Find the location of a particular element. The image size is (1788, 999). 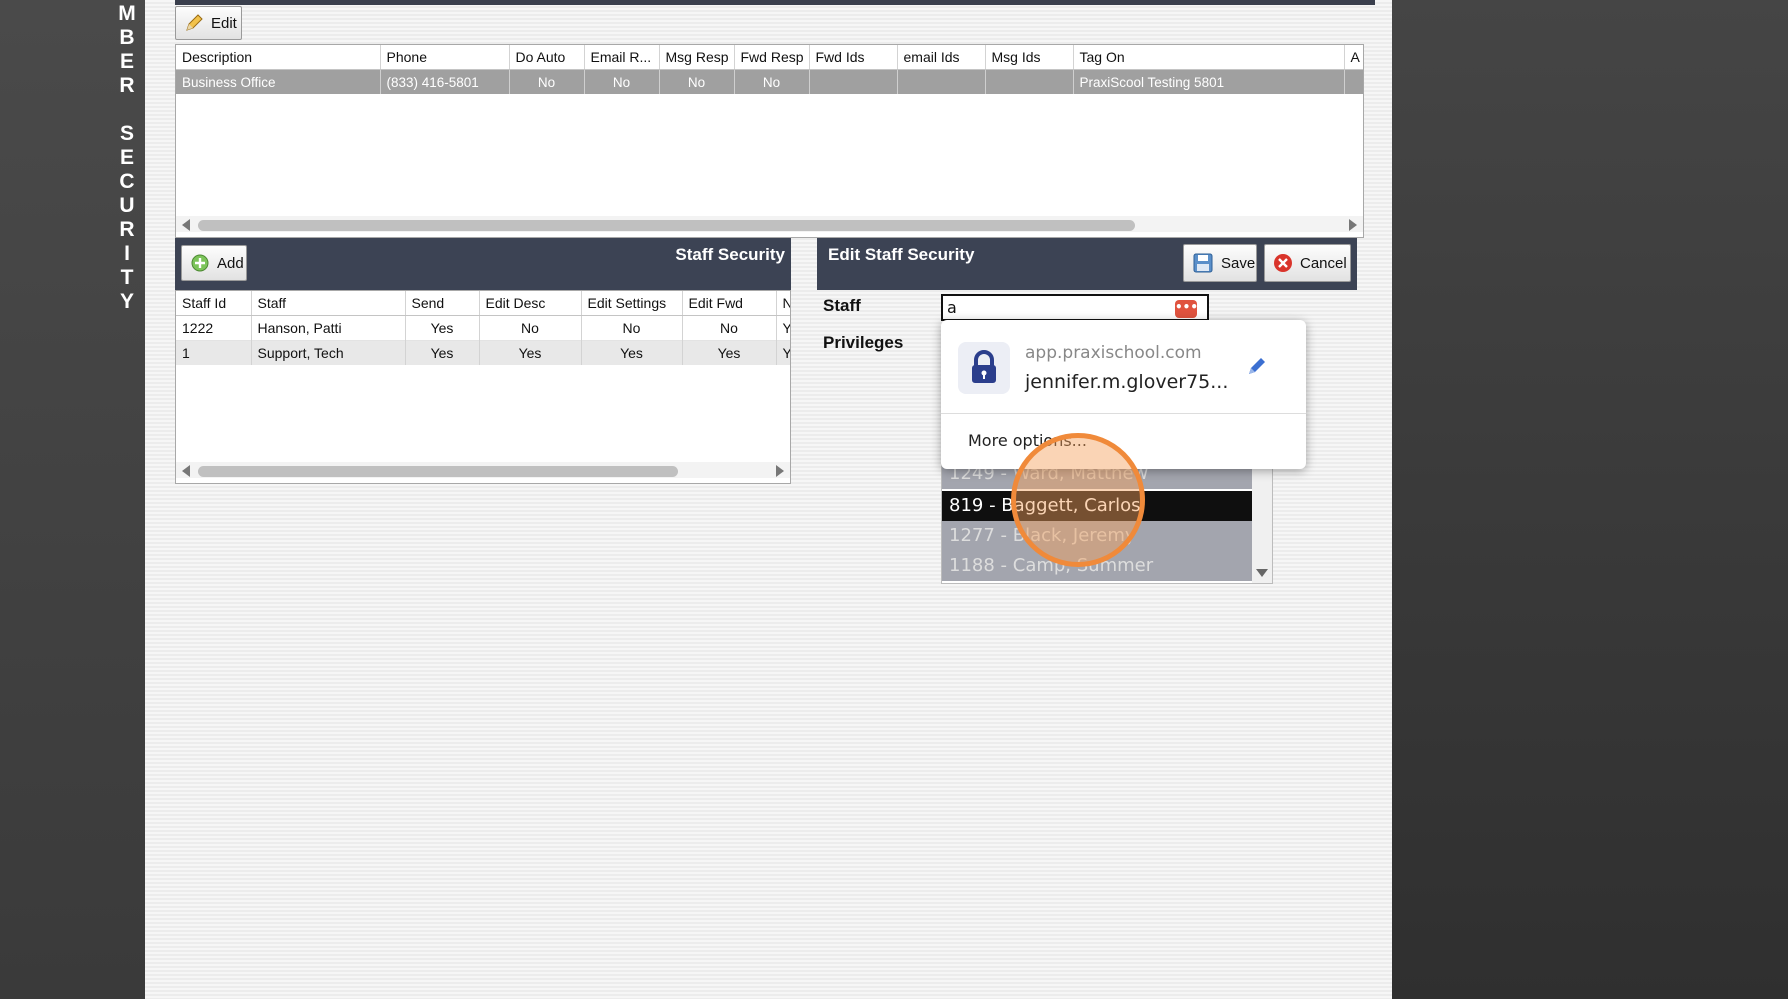

staff-security-title: Staff Security is located at coordinates (730, 254).